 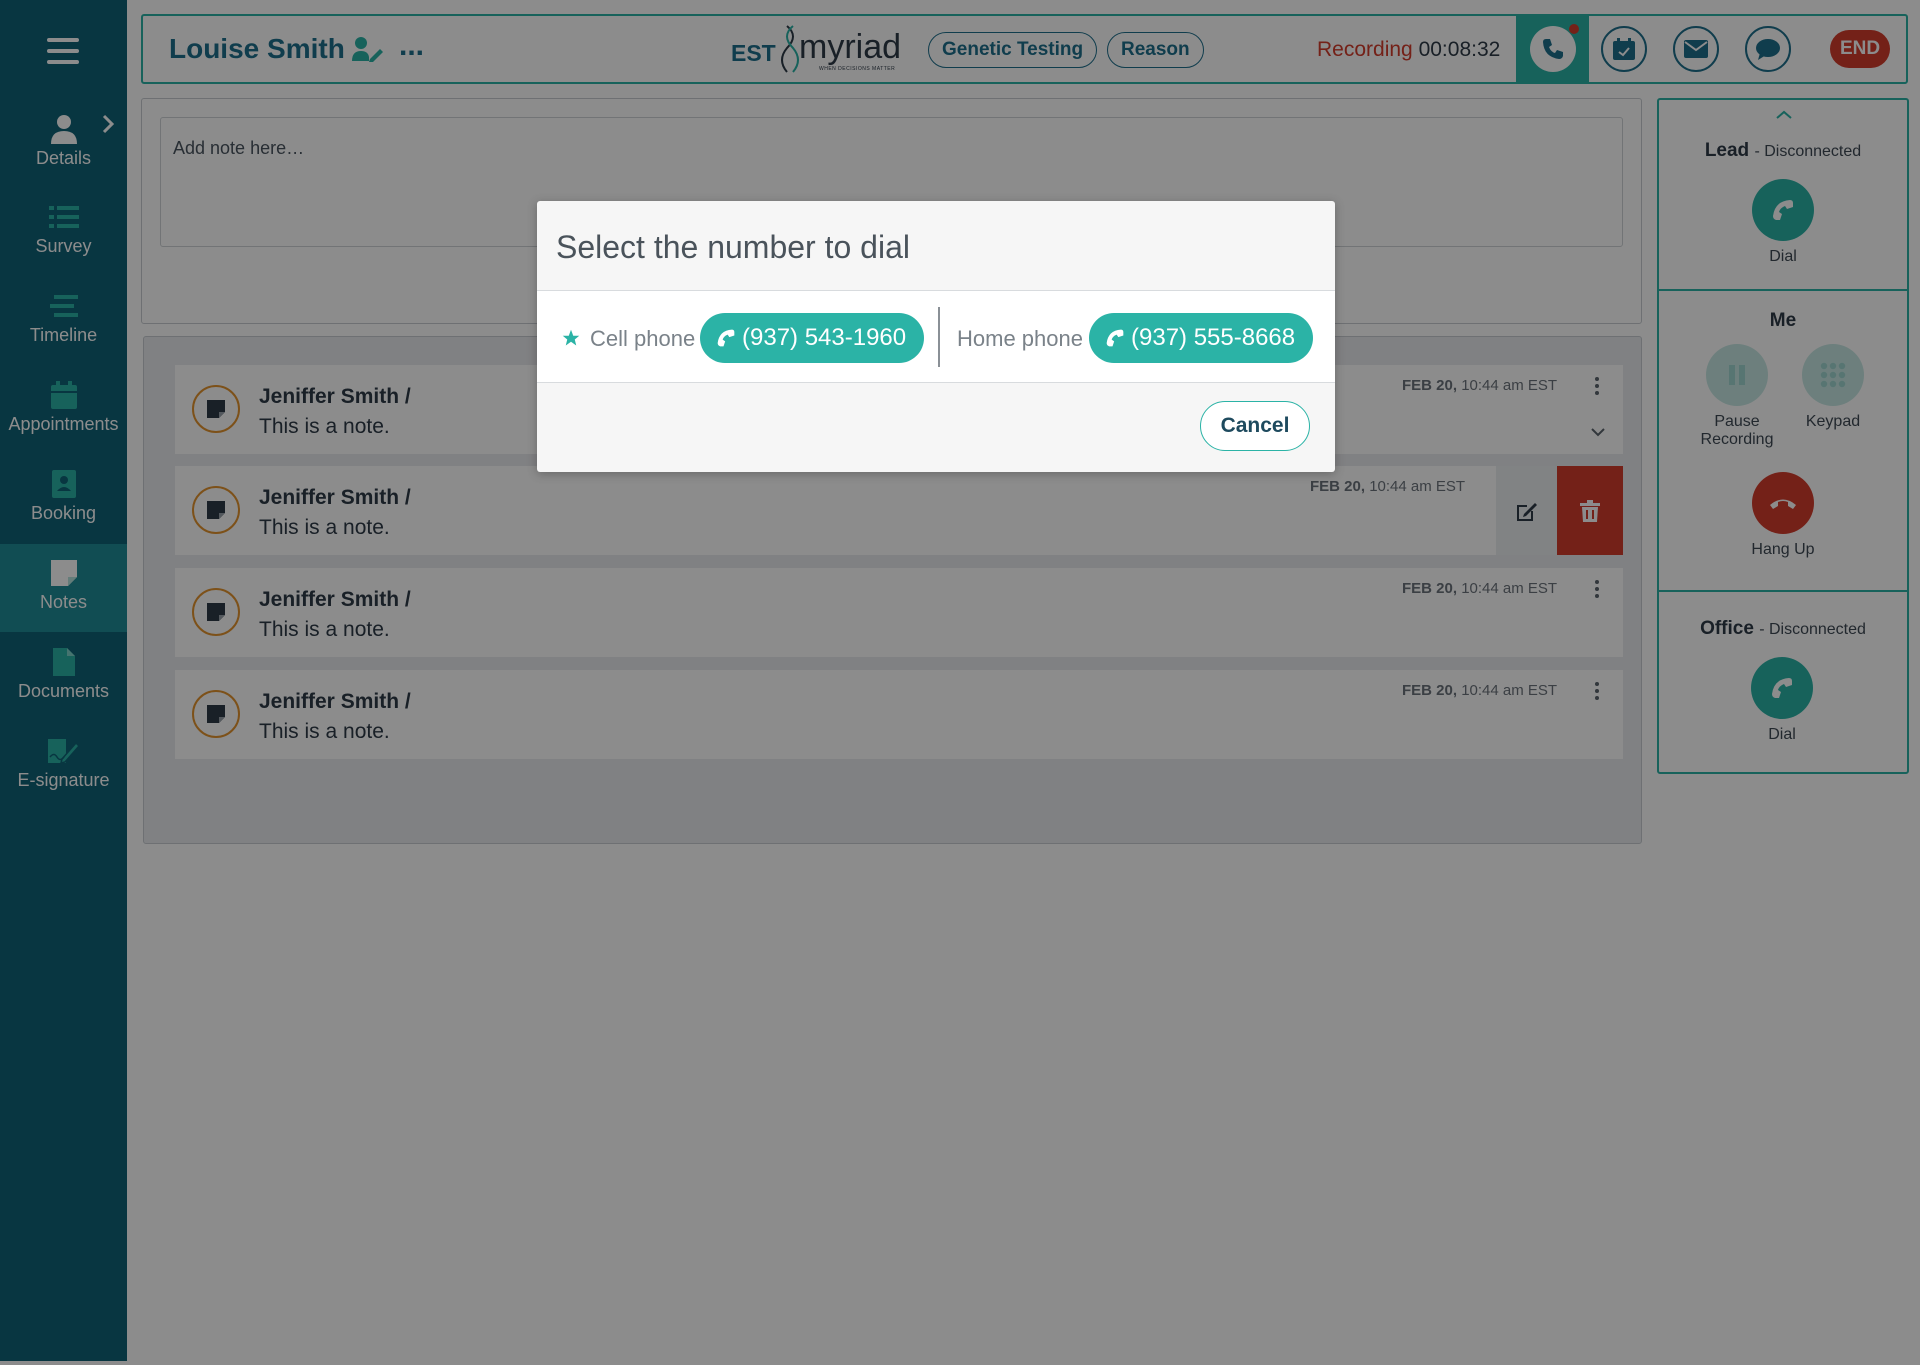 I want to click on modal-title: Select the number to dial, so click(x=733, y=247).